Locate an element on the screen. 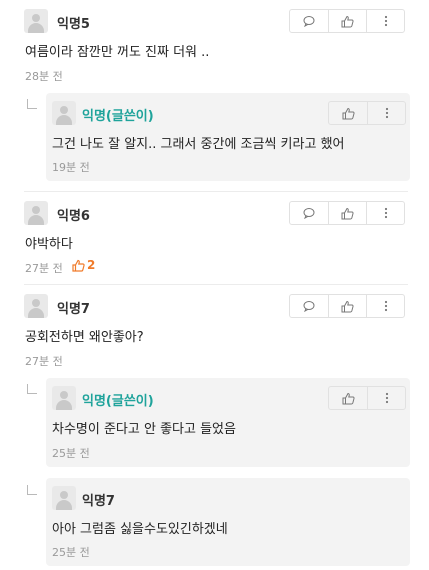 The image size is (429, 570). comment-text: 공회전하면 왜안좋아? is located at coordinates (84, 337).